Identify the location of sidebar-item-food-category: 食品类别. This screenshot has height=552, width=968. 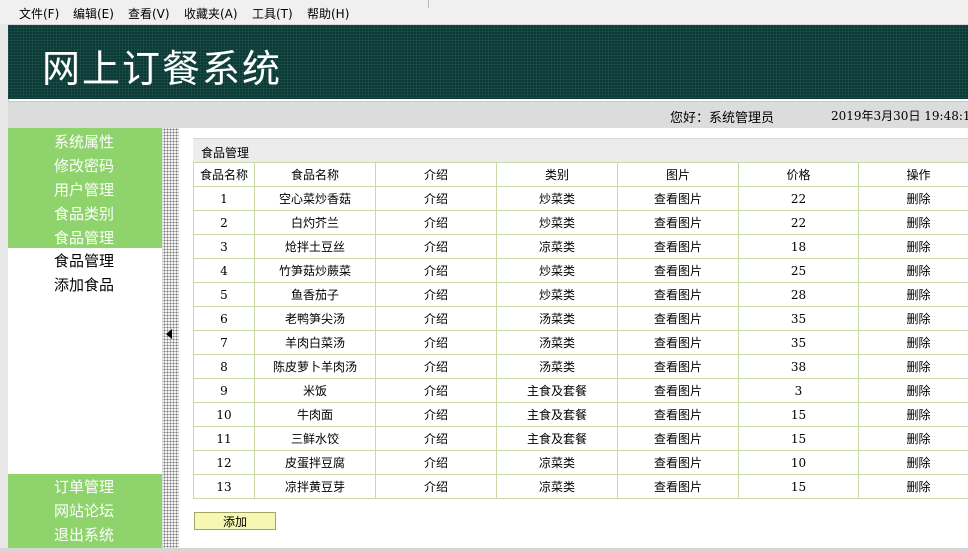
(84, 213).